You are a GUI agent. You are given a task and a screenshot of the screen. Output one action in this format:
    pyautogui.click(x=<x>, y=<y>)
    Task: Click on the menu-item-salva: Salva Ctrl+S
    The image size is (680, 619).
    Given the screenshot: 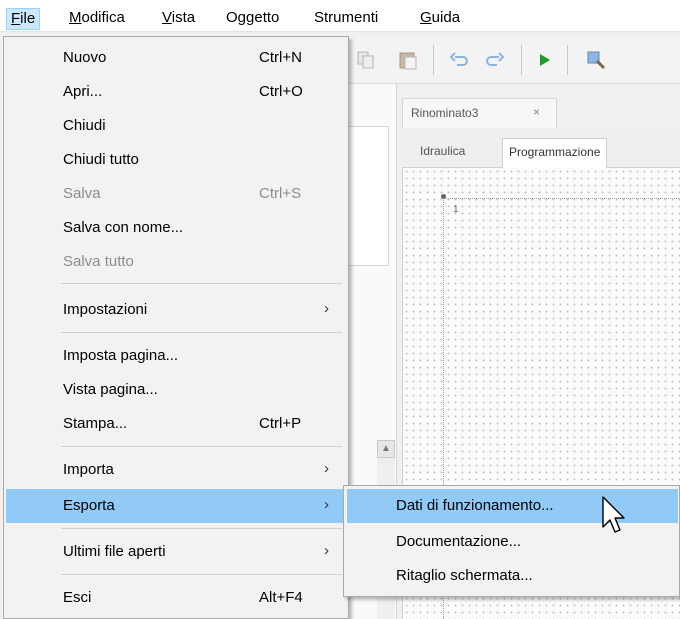 What is the action you would take?
    pyautogui.click(x=176, y=194)
    